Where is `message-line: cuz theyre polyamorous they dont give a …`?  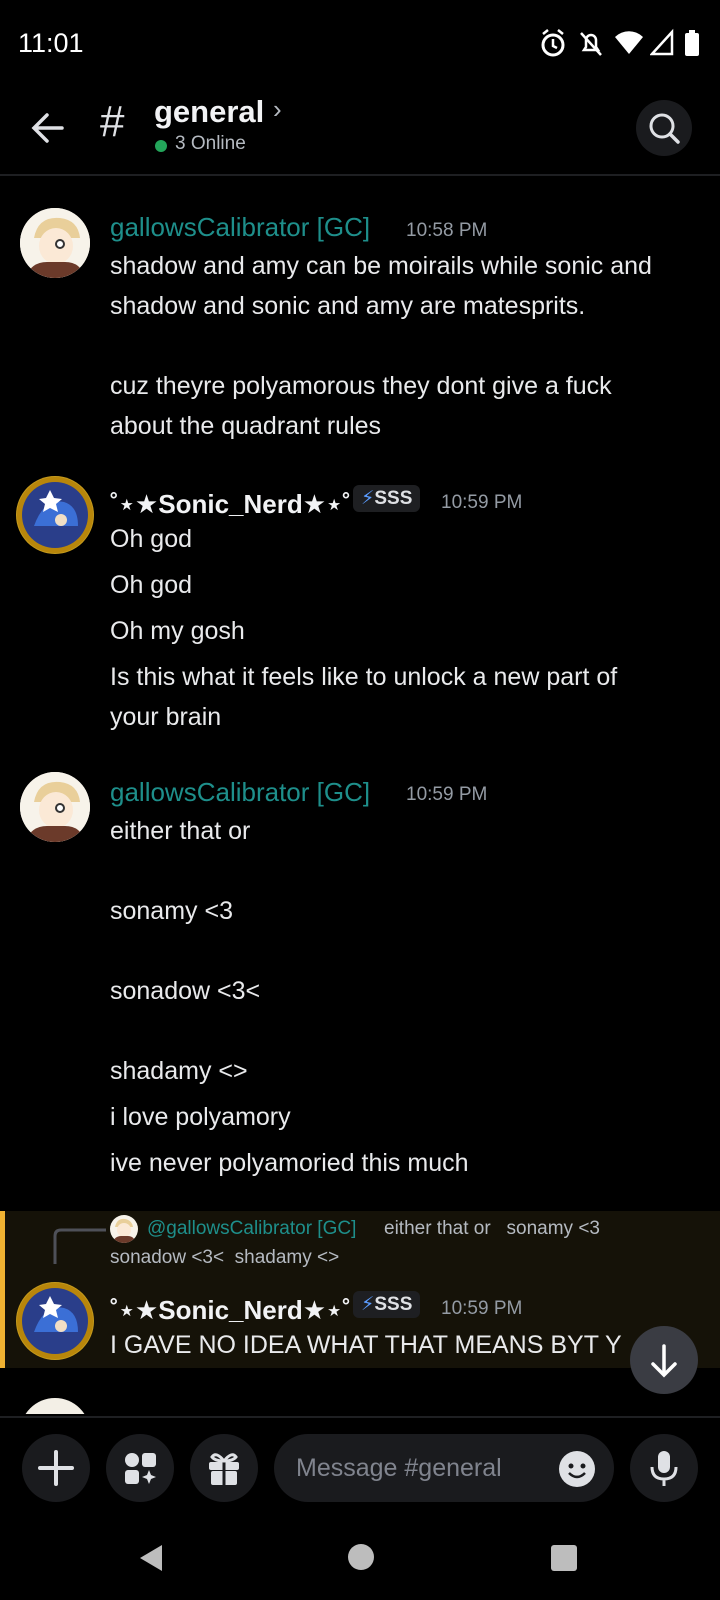
message-line: cuz theyre polyamorous they dont give a … is located at coordinates (361, 386).